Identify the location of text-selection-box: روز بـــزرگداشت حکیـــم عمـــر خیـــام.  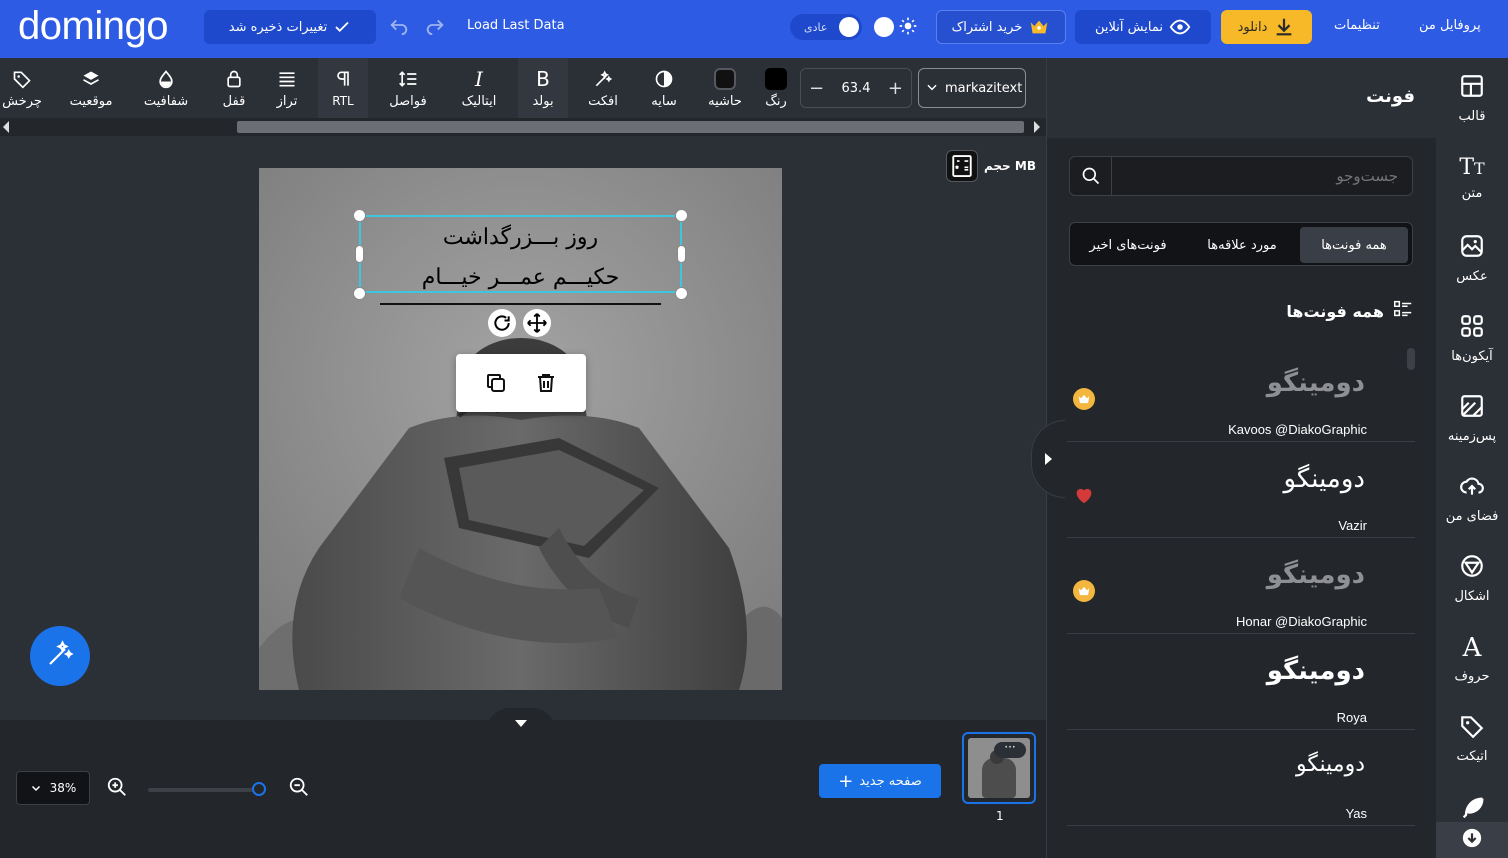
(520, 254).